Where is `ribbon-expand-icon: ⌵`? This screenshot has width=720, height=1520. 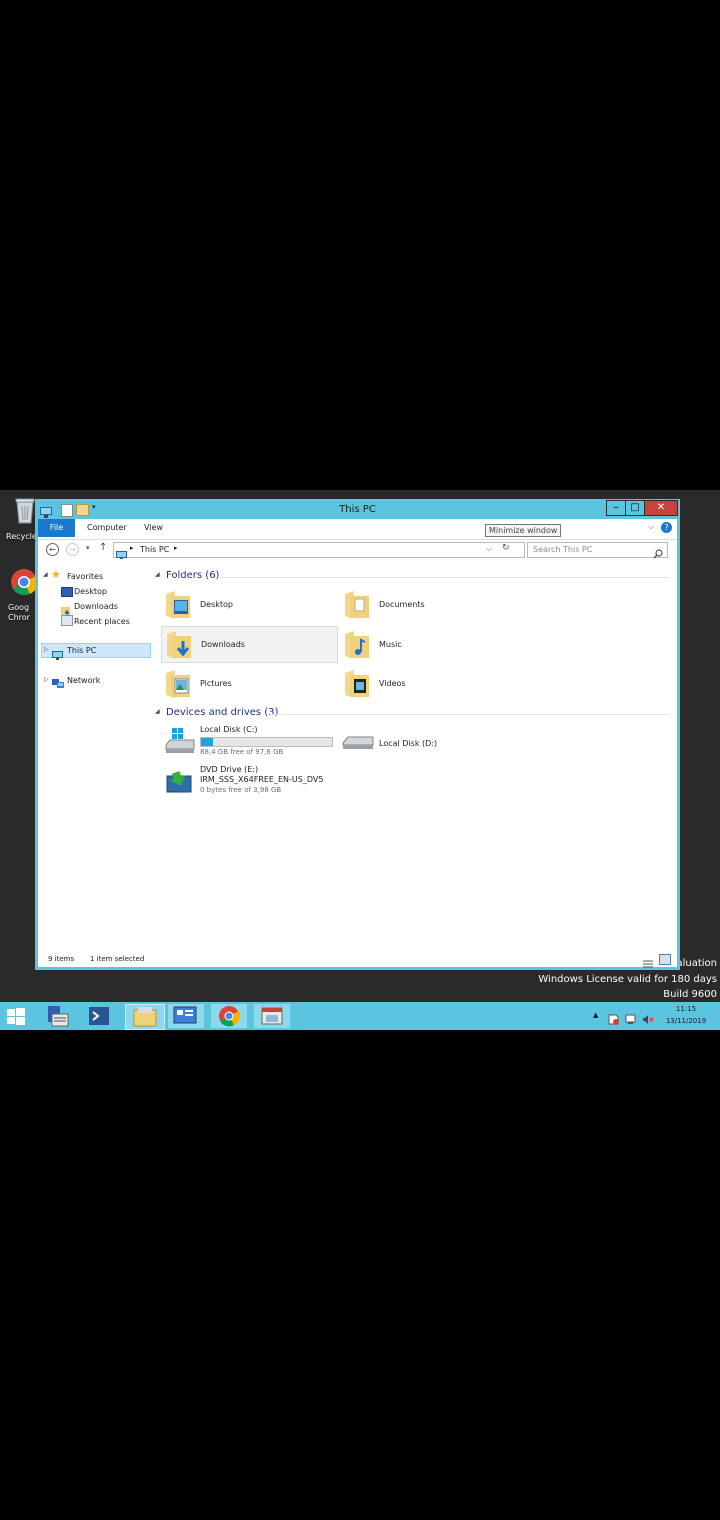 ribbon-expand-icon: ⌵ is located at coordinates (651, 527).